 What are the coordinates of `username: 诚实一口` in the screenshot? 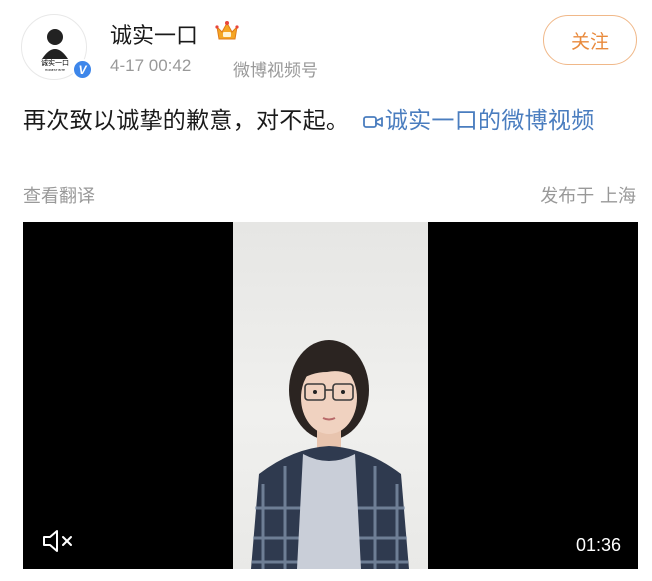 It's located at (154, 34).